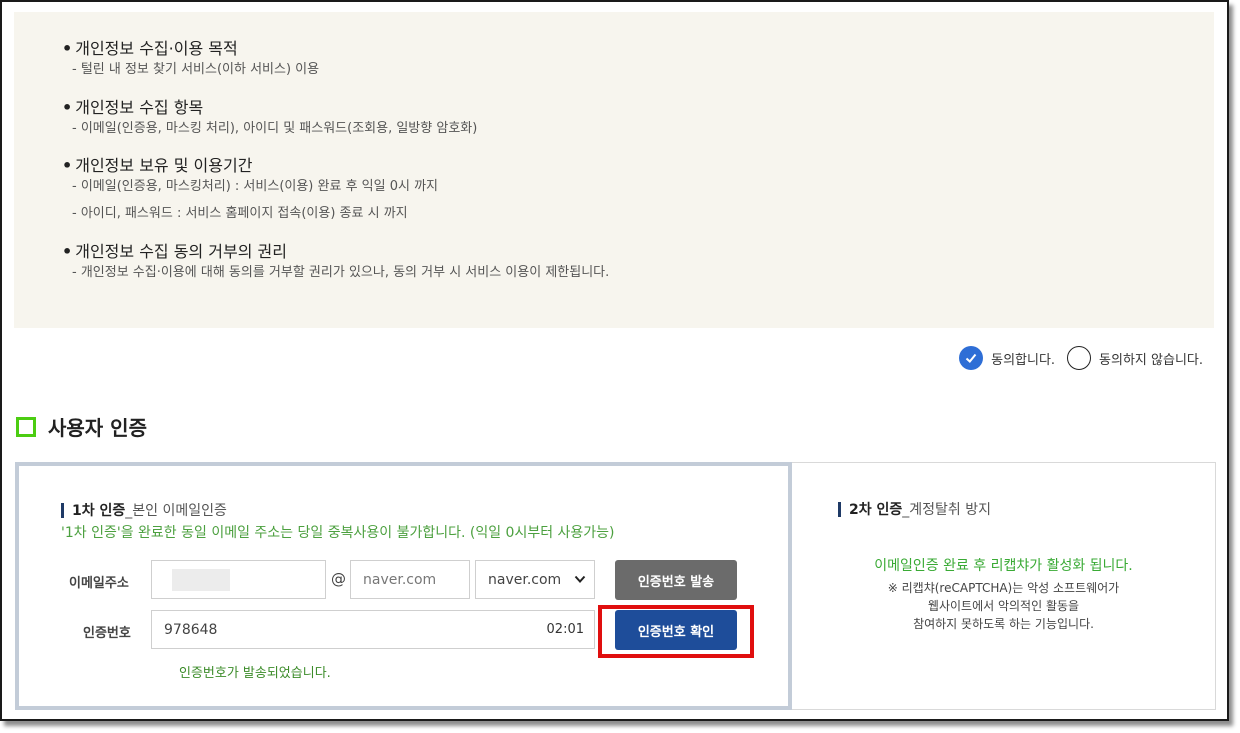 This screenshot has width=1240, height=733. What do you see at coordinates (1079, 358) in the screenshot?
I see `radio-empty-icon` at bounding box center [1079, 358].